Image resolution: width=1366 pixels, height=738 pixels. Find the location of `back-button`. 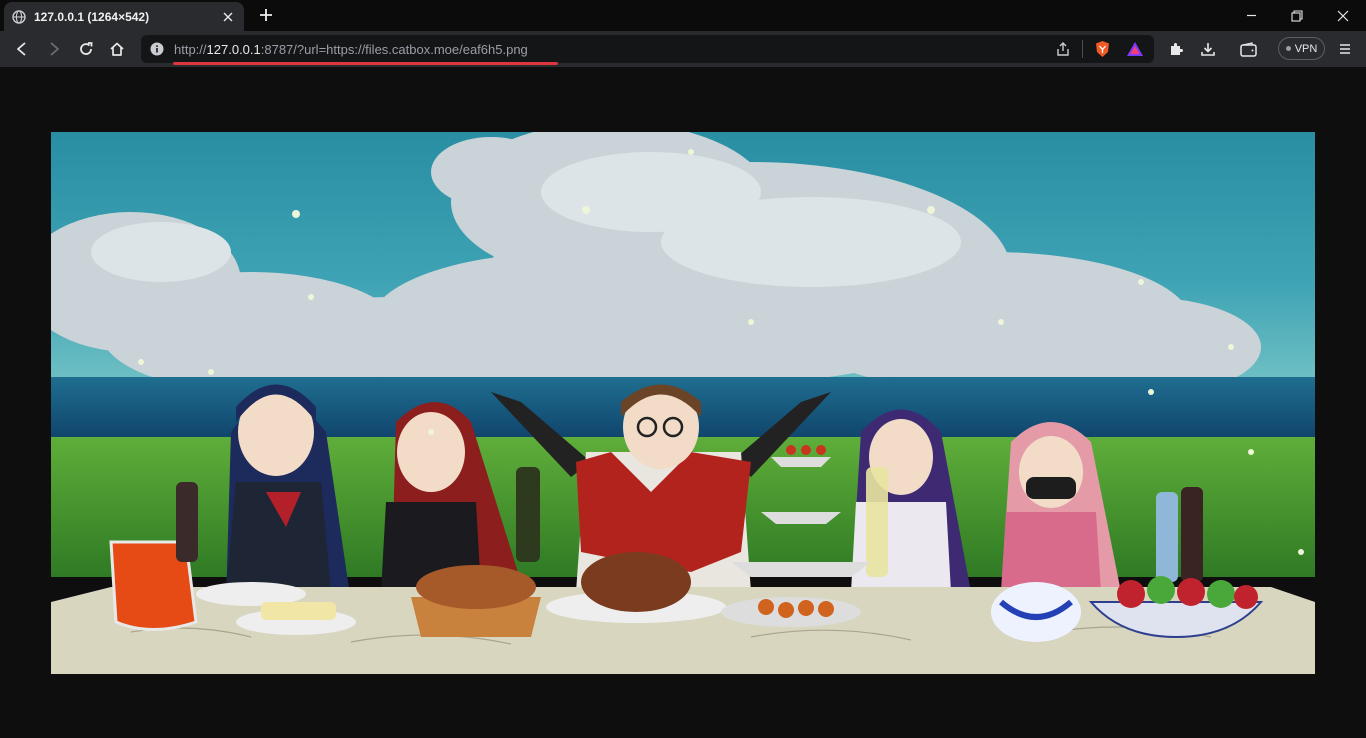

back-button is located at coordinates (22, 49).